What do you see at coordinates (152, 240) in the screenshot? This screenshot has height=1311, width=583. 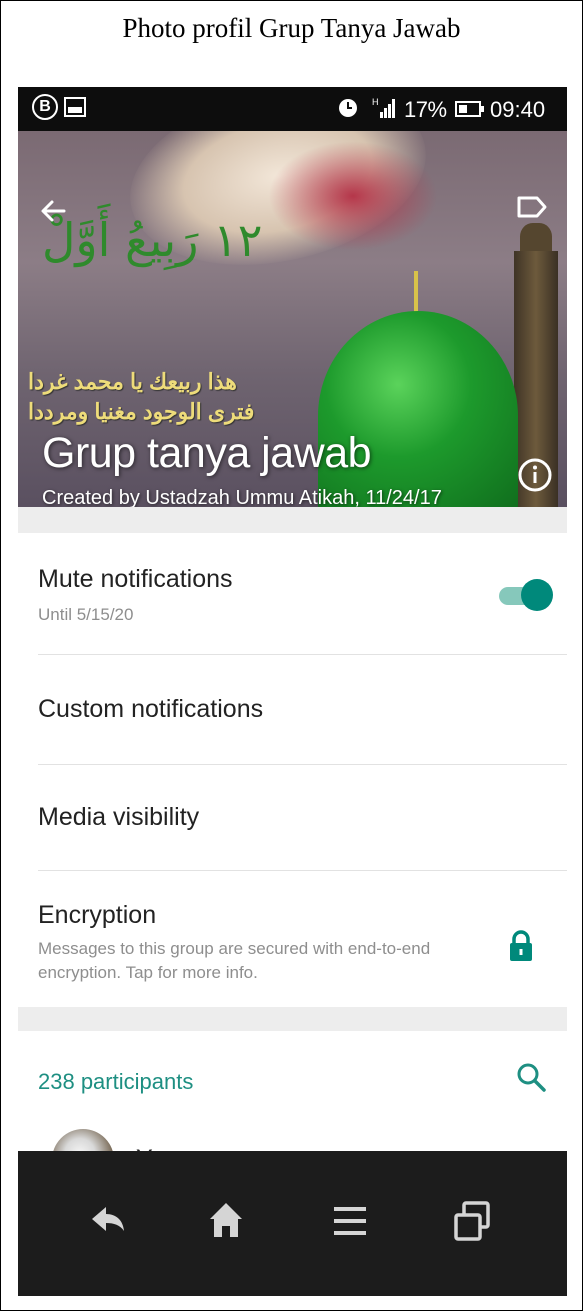 I see `arabic-calligraphy-title: ١٢ رَبِيعُ أَوَّلْ` at bounding box center [152, 240].